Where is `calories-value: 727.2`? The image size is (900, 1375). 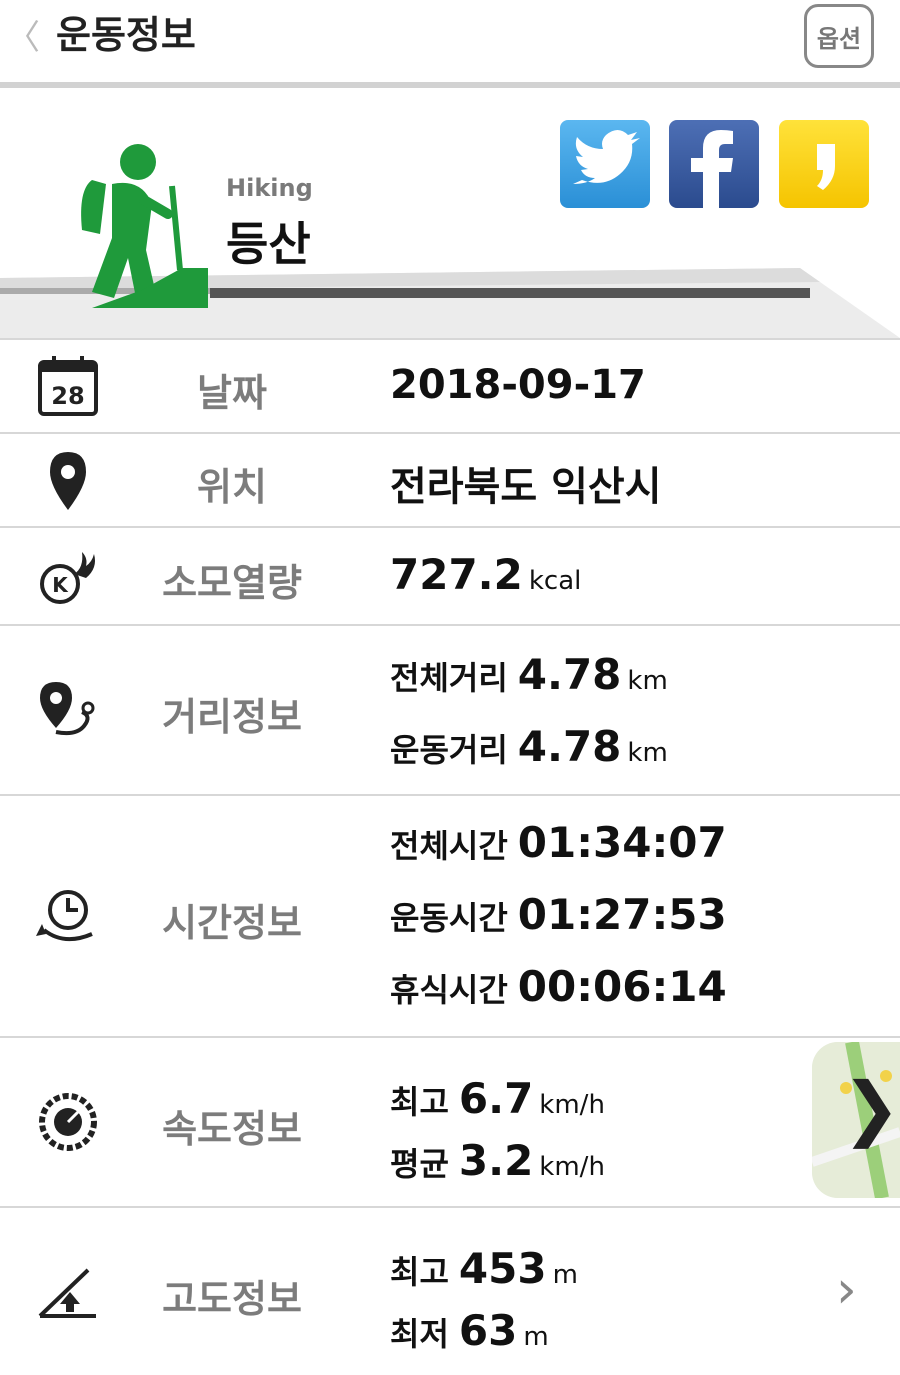 calories-value: 727.2 is located at coordinates (456, 574).